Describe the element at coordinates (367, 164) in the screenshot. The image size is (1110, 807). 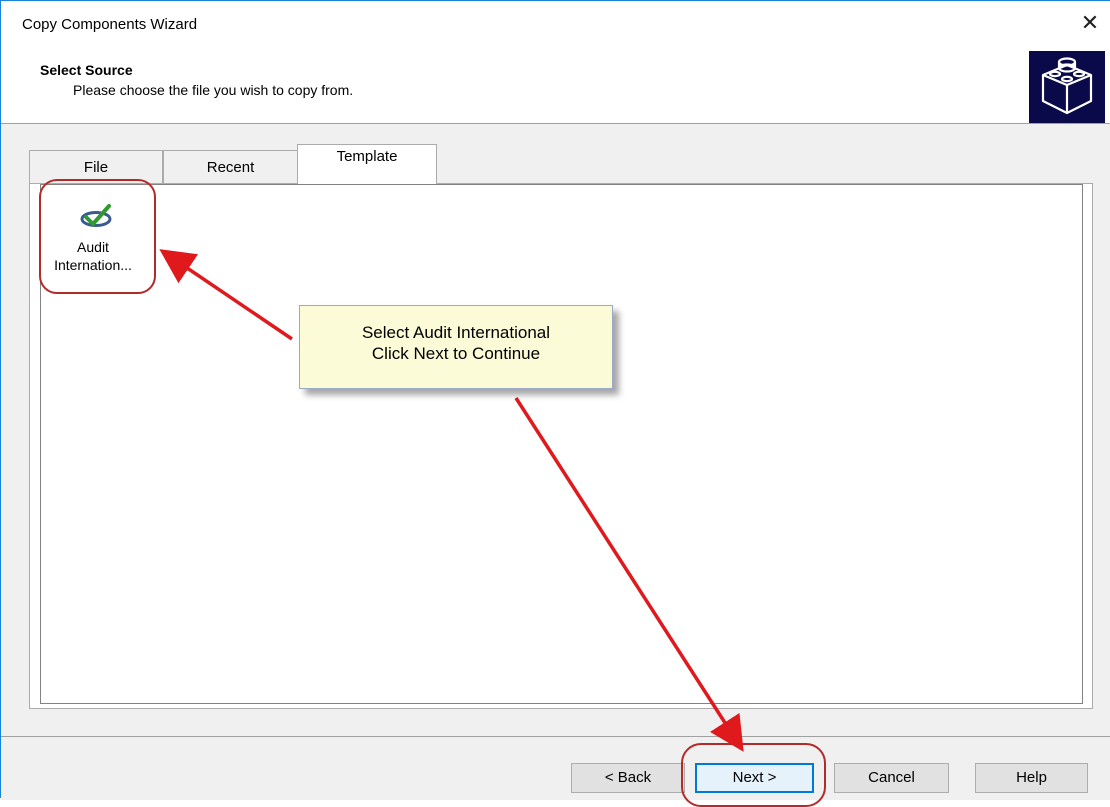
I see `tab-template: Template` at that location.